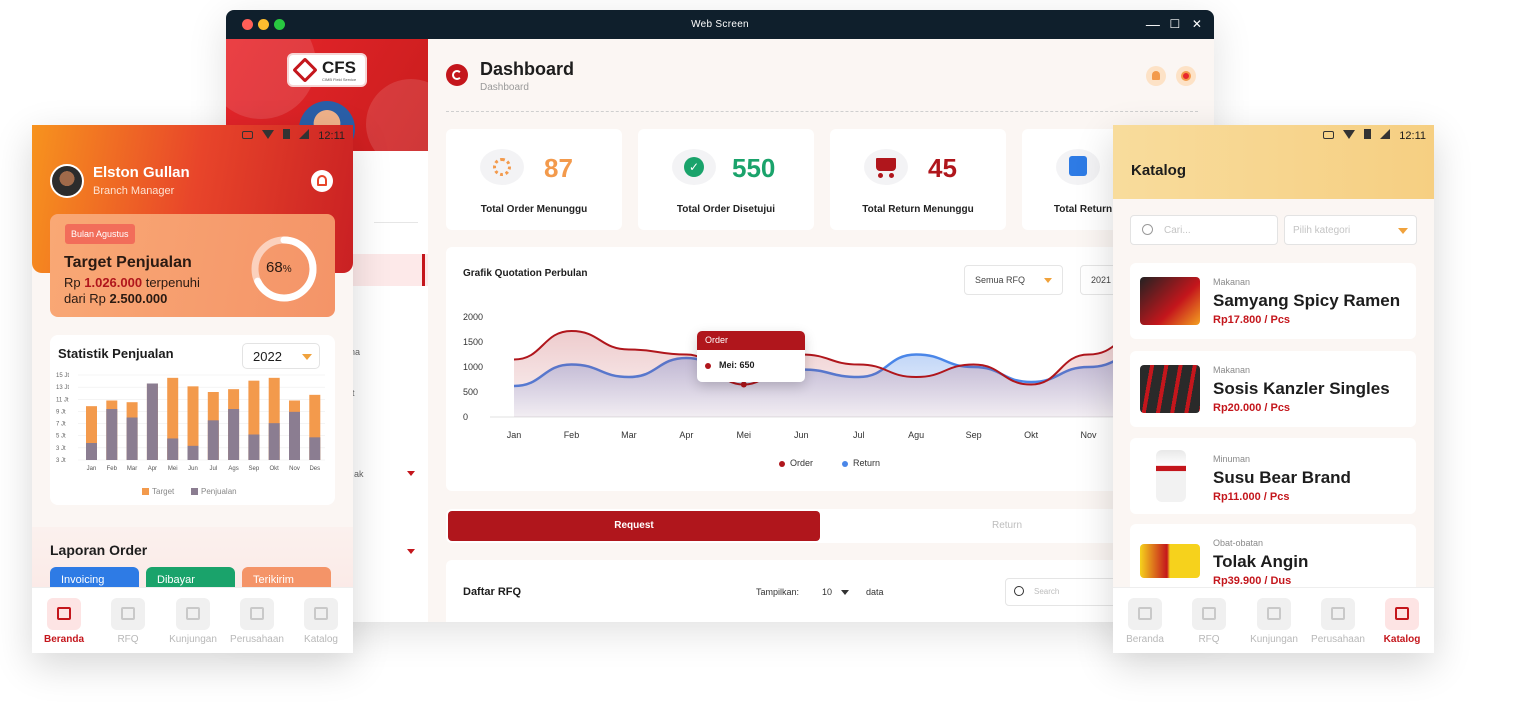 The image size is (1524, 720). I want to click on bell-icon, so click(1156, 76).